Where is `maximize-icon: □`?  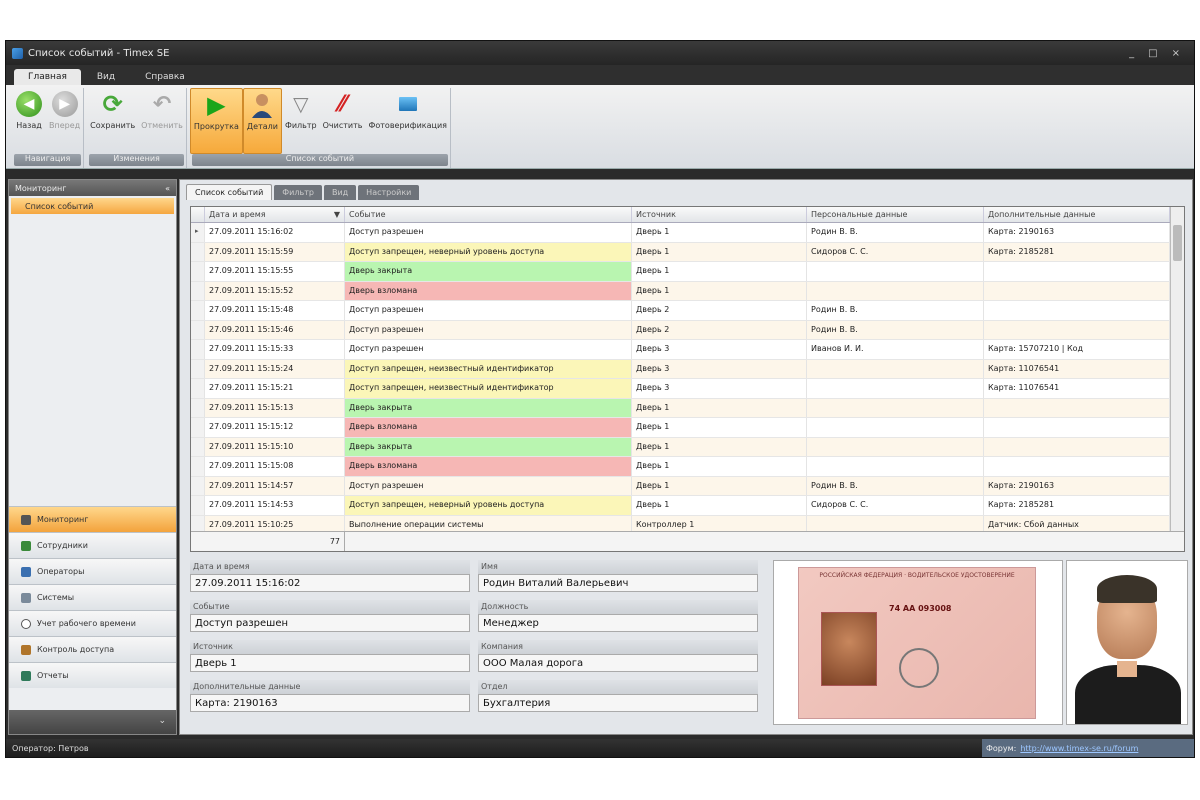
maximize-icon: □ is located at coordinates (1152, 53).